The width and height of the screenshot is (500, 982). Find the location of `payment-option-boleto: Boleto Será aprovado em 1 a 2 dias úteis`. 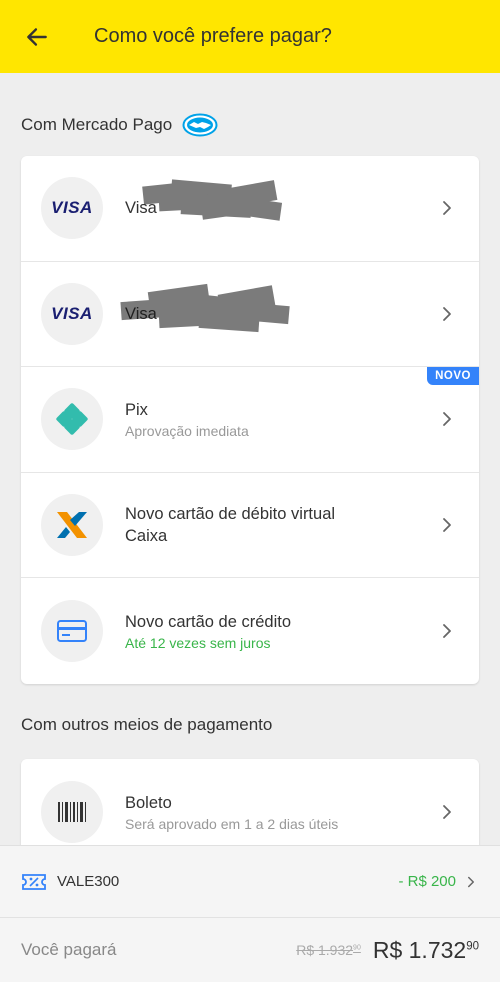

payment-option-boleto: Boleto Será aprovado em 1 a 2 dias úteis is located at coordinates (250, 802).